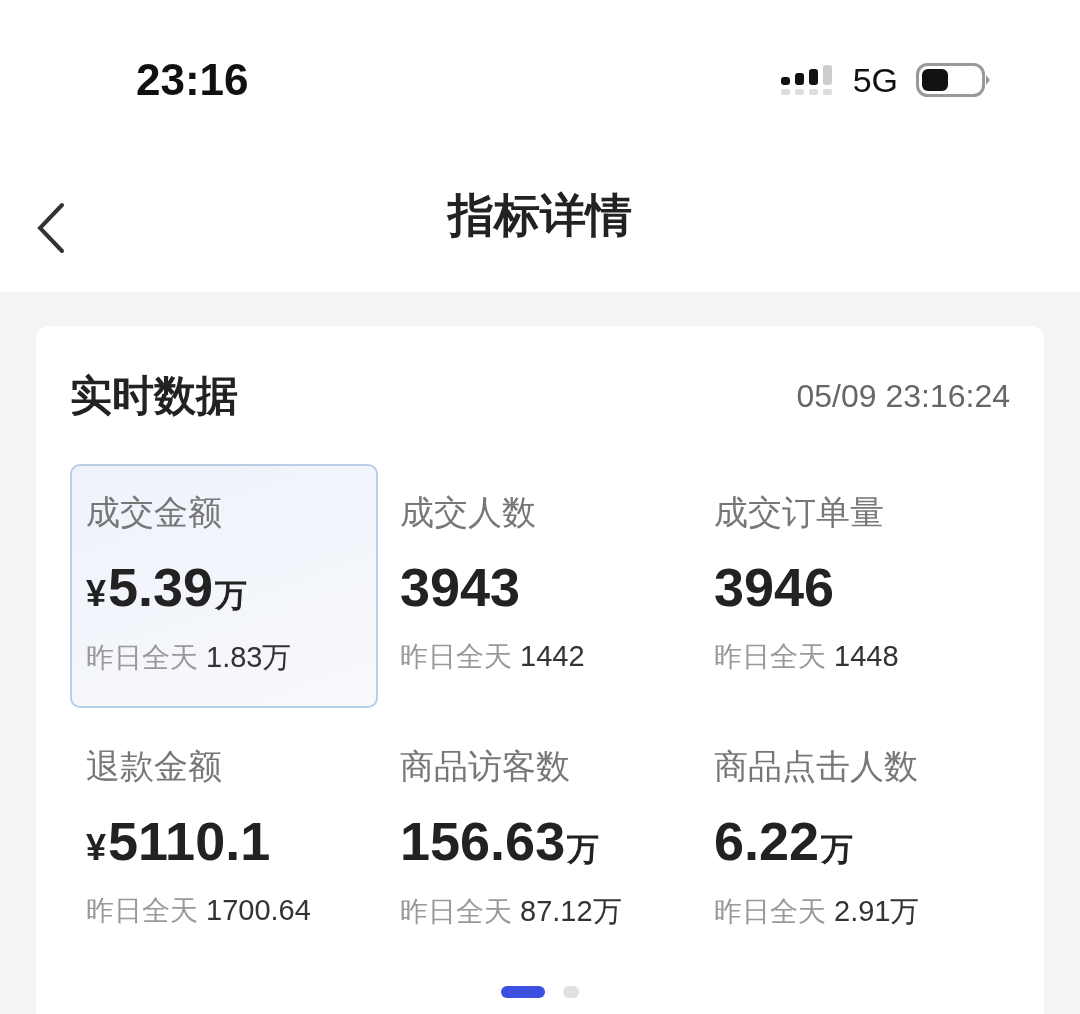 The height and width of the screenshot is (1014, 1080). Describe the element at coordinates (799, 512) in the screenshot. I see `metric-label: 成交订单量` at that location.